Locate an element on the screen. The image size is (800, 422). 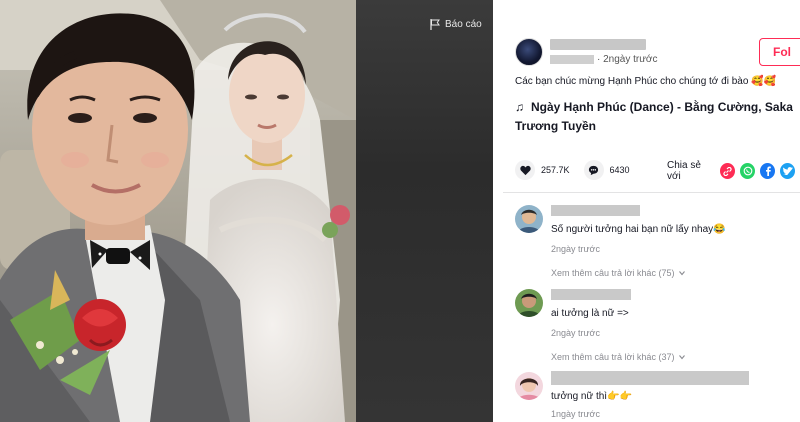
view-more-replies-label: Xem thêm câu trả lời khác (75) is located at coordinates (613, 273).